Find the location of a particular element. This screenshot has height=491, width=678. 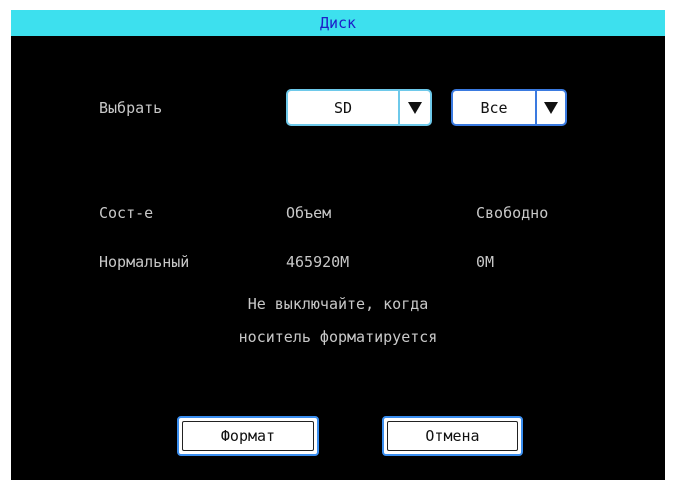

header-status: Сост-е is located at coordinates (126, 213).